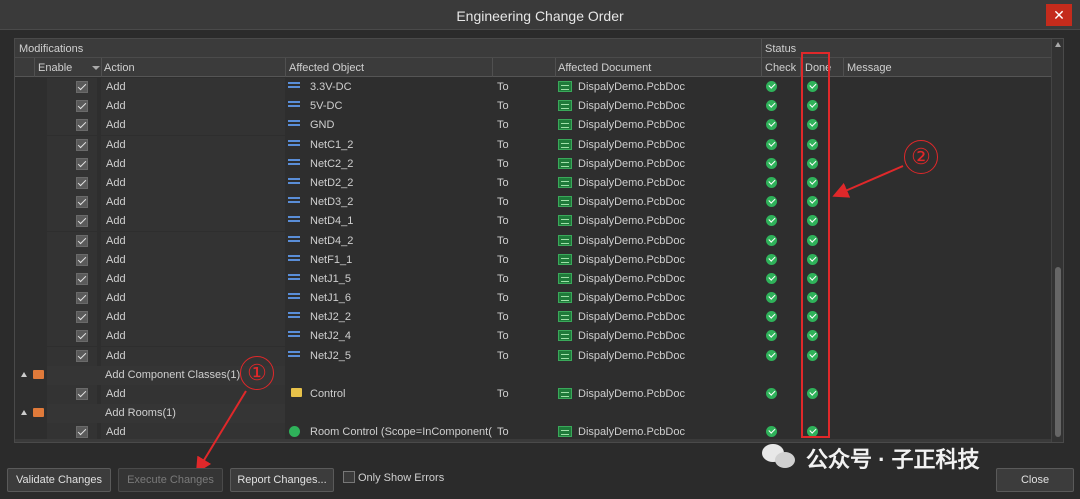 The height and width of the screenshot is (499, 1080). Describe the element at coordinates (170, 480) in the screenshot. I see `execute-changes-button: Execute Changes` at that location.